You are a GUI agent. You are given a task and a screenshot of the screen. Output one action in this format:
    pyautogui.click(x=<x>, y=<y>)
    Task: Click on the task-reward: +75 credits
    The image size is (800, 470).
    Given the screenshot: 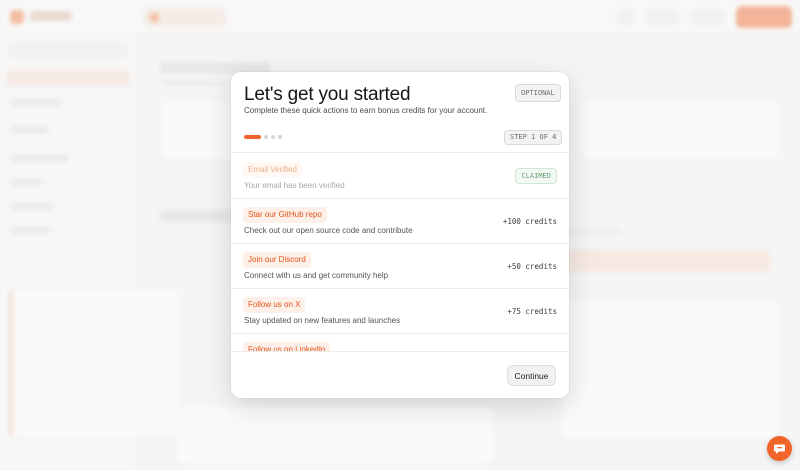 What is the action you would take?
    pyautogui.click(x=532, y=311)
    